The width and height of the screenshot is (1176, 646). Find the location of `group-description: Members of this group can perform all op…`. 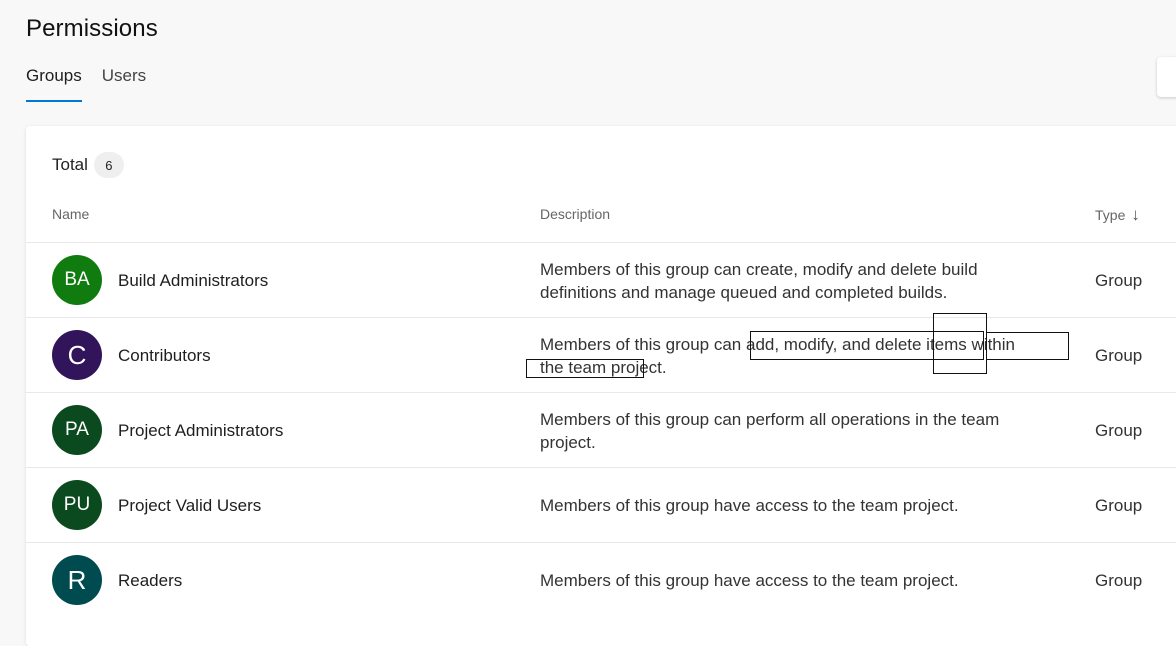

group-description: Members of this group can perform all op… is located at coordinates (770, 430).